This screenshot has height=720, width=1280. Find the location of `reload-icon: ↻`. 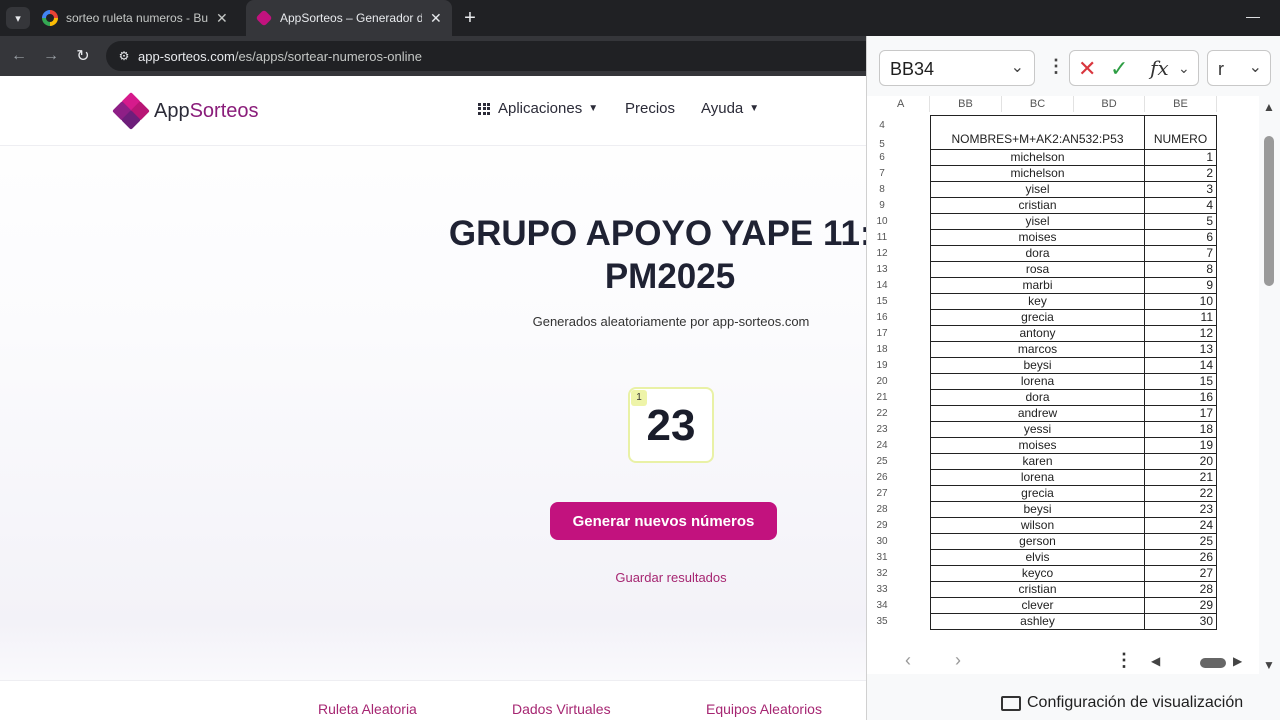

reload-icon: ↻ is located at coordinates (83, 56).